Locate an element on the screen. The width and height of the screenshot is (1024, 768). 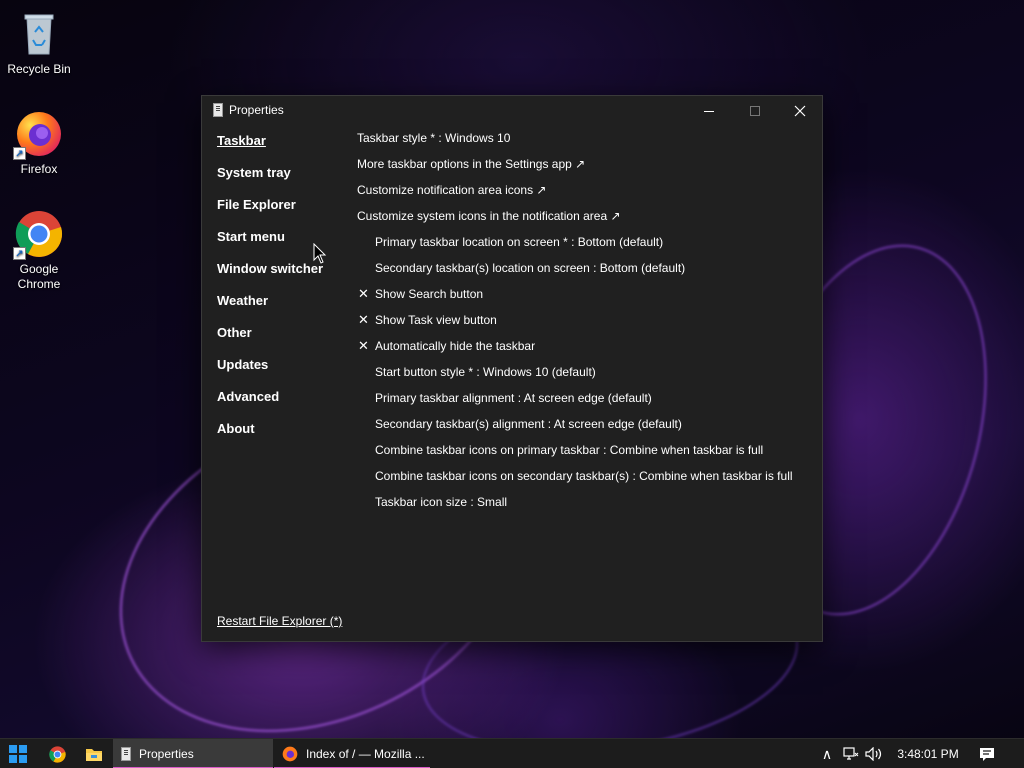
taskbar-app-label: Properties is located at coordinates (166, 754).